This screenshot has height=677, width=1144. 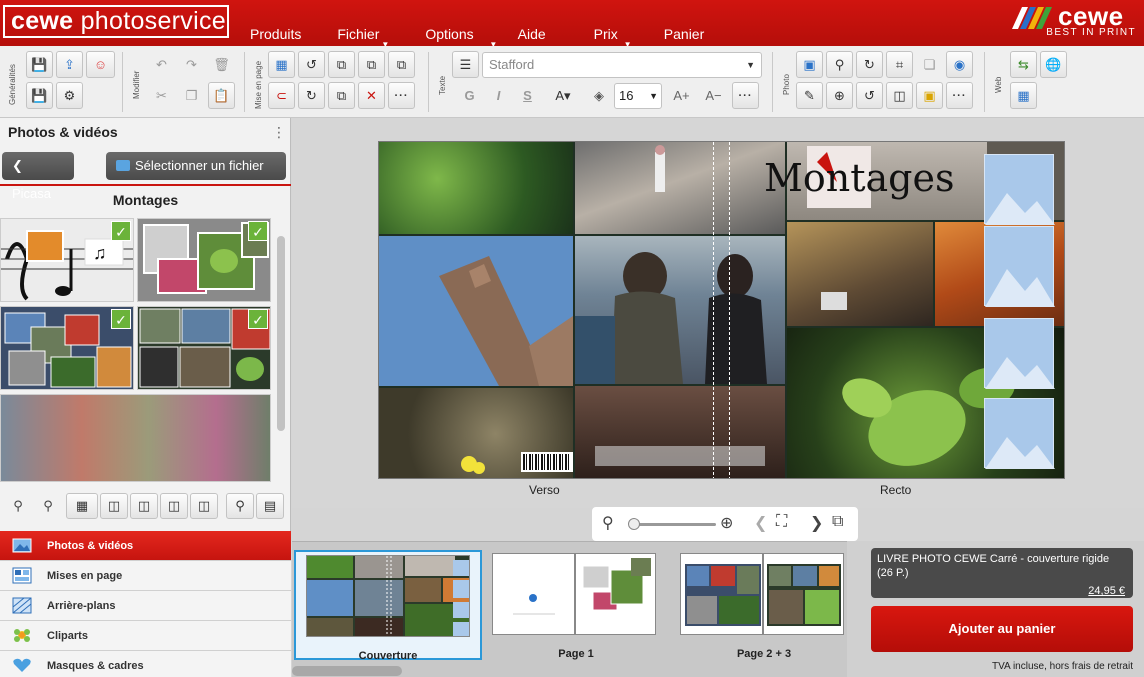 I want to click on spread-title-text: Montages, so click(x=859, y=178).